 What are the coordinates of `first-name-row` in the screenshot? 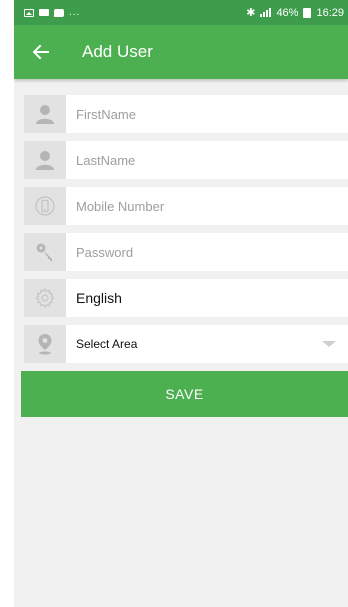 It's located at (186, 114).